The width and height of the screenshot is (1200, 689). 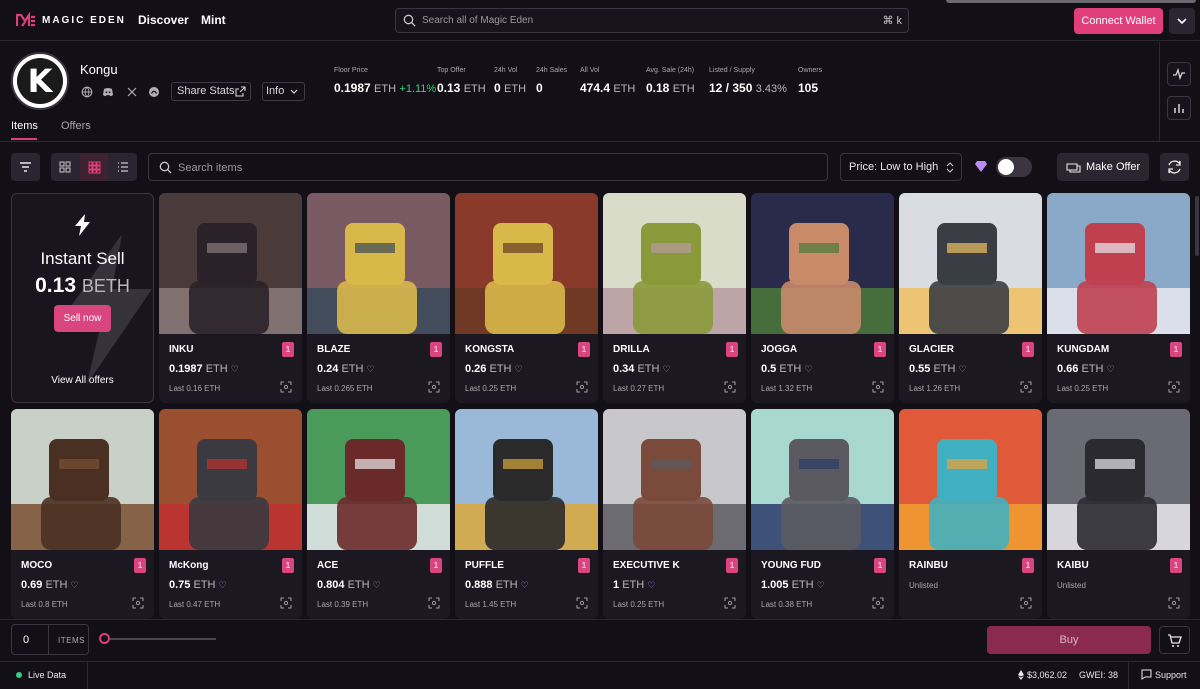 I want to click on nft-card: JOGGA 1 0.5 ETH ♡ Last 1.32 ETH, so click(x=822, y=298).